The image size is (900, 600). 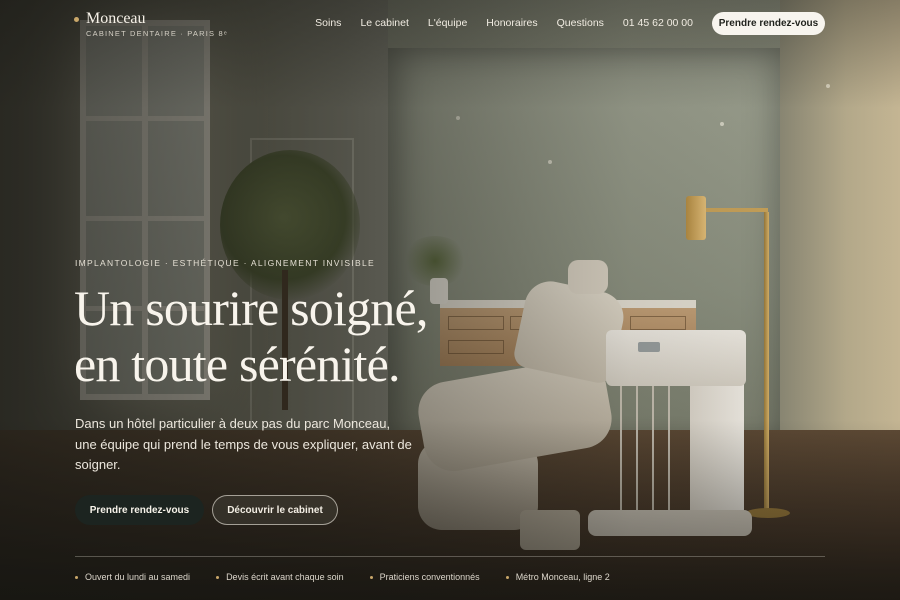 I want to click on headline-line-1: Un sourire soigné,, so click(x=251, y=308).